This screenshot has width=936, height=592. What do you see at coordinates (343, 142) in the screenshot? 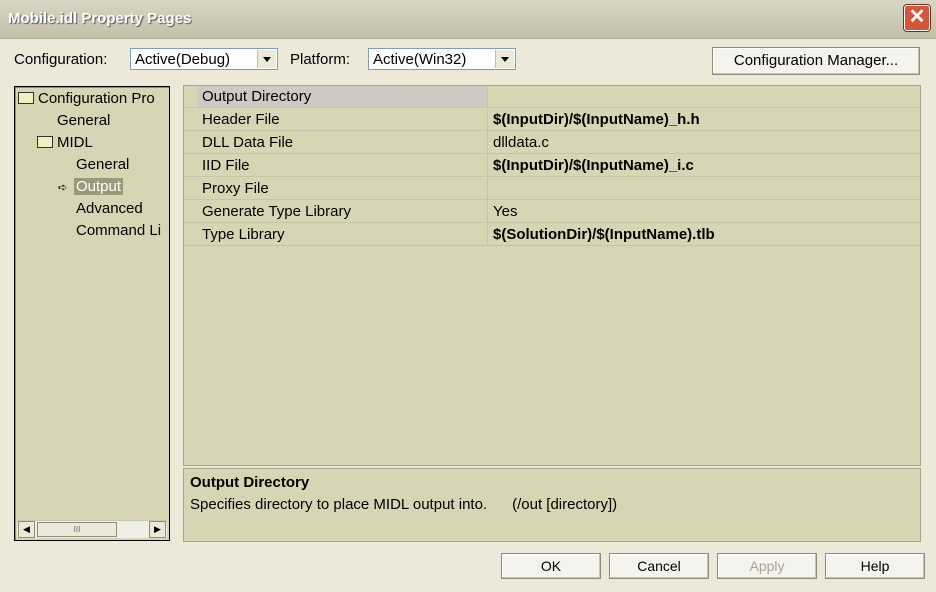
I see `property-name: DLL Data File` at bounding box center [343, 142].